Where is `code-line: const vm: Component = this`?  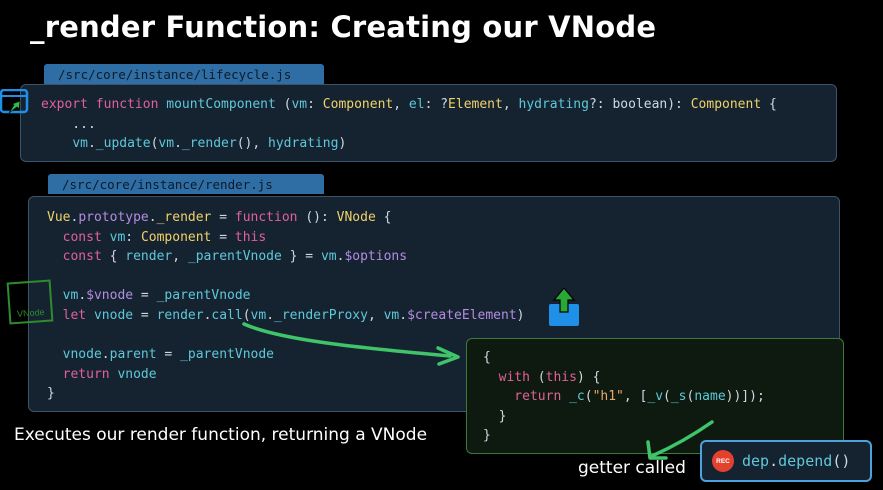
code-line: const vm: Component = this is located at coordinates (157, 237).